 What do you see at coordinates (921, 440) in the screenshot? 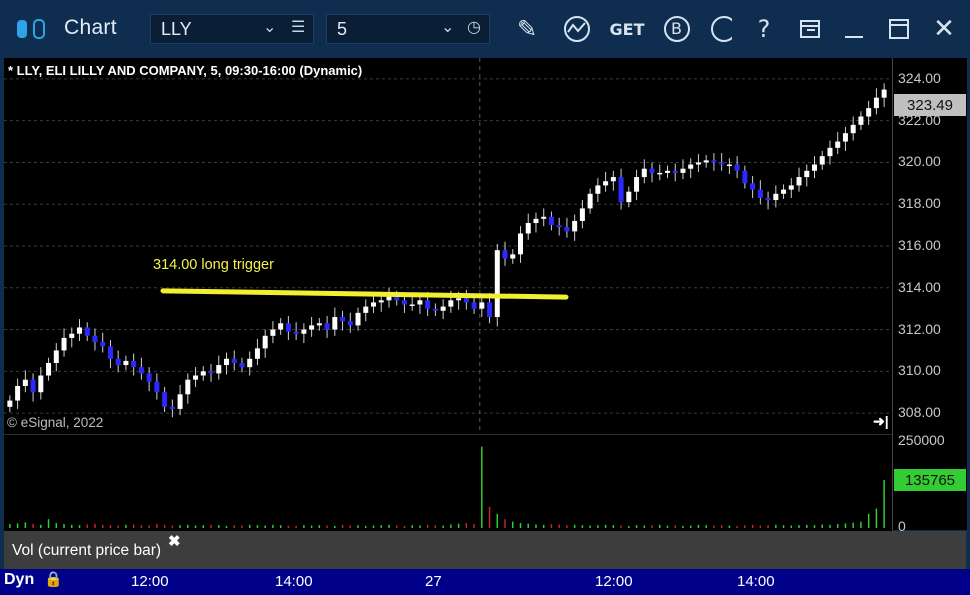
I see `volume-tick-top: 250000` at bounding box center [921, 440].